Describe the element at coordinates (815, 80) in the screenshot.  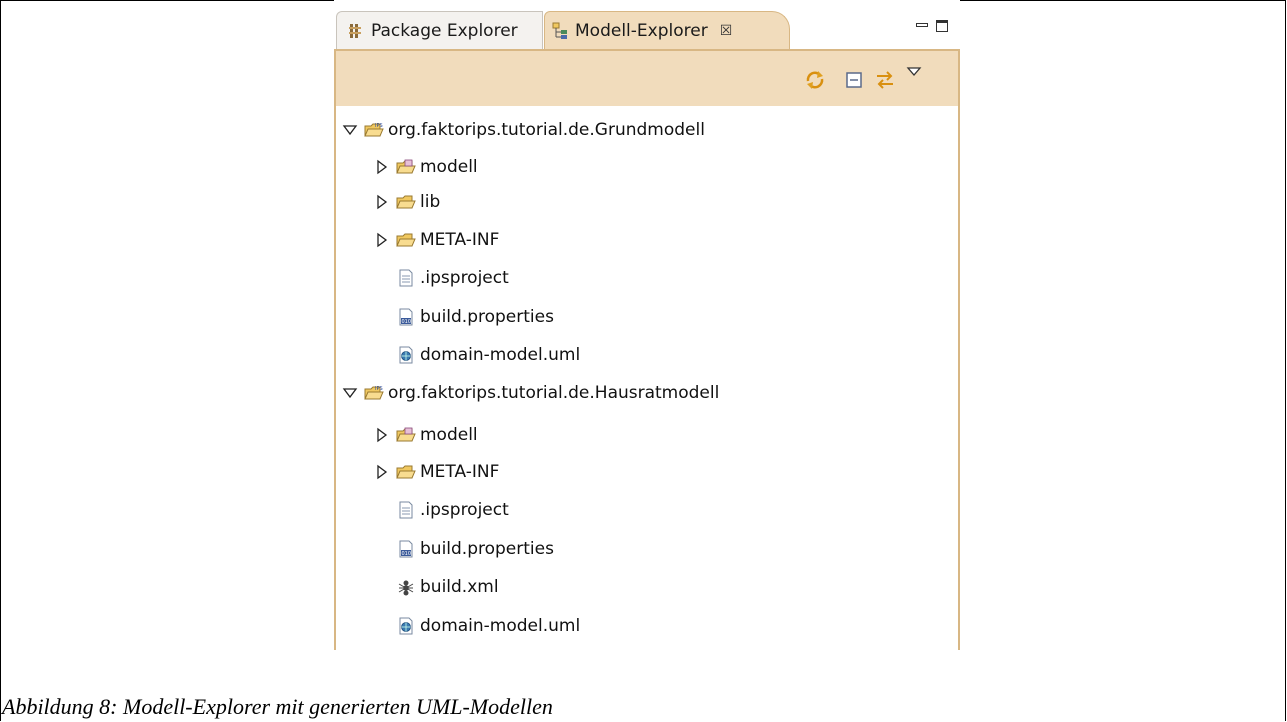
I see `sync-icon` at that location.